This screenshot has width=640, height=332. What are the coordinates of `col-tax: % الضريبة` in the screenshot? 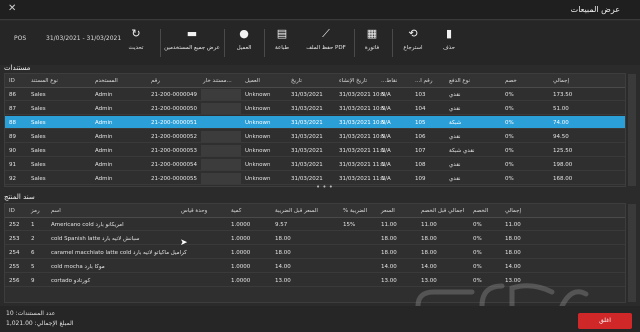 It's located at (355, 211).